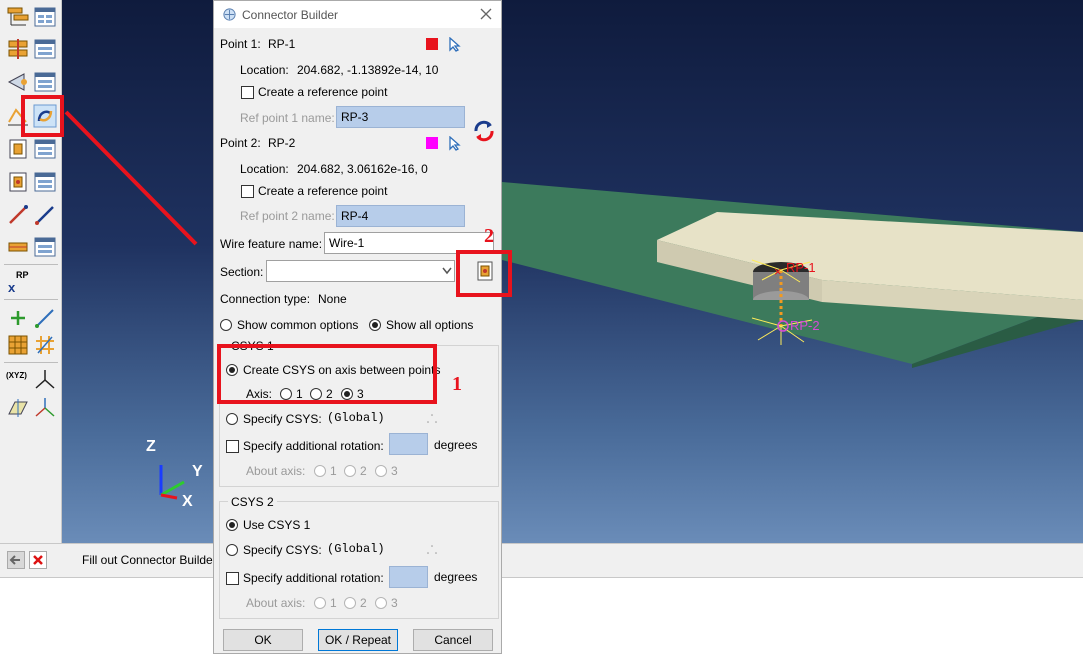  Describe the element at coordinates (457, 384) in the screenshot. I see `annotation-number-1: 1` at that location.